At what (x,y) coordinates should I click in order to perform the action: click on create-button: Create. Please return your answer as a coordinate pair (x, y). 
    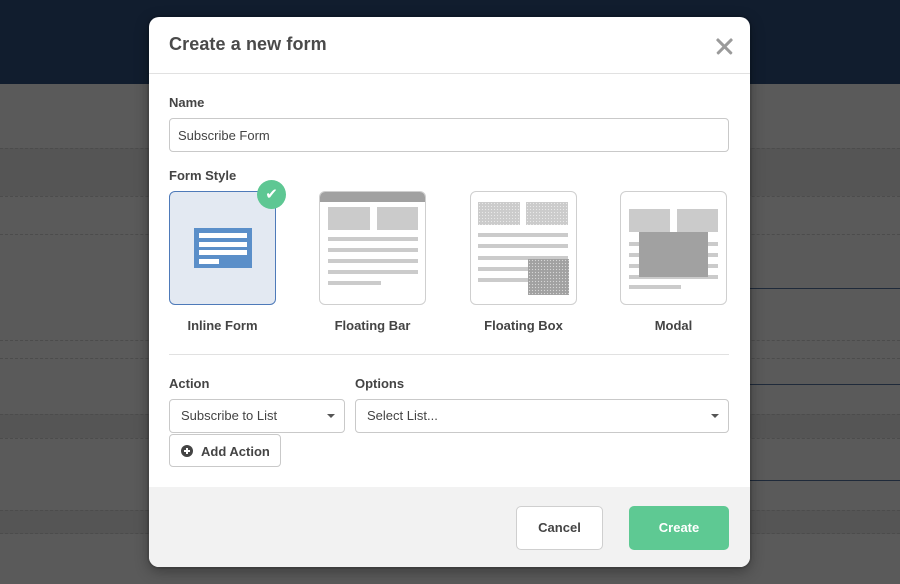
    Looking at the image, I should click on (679, 528).